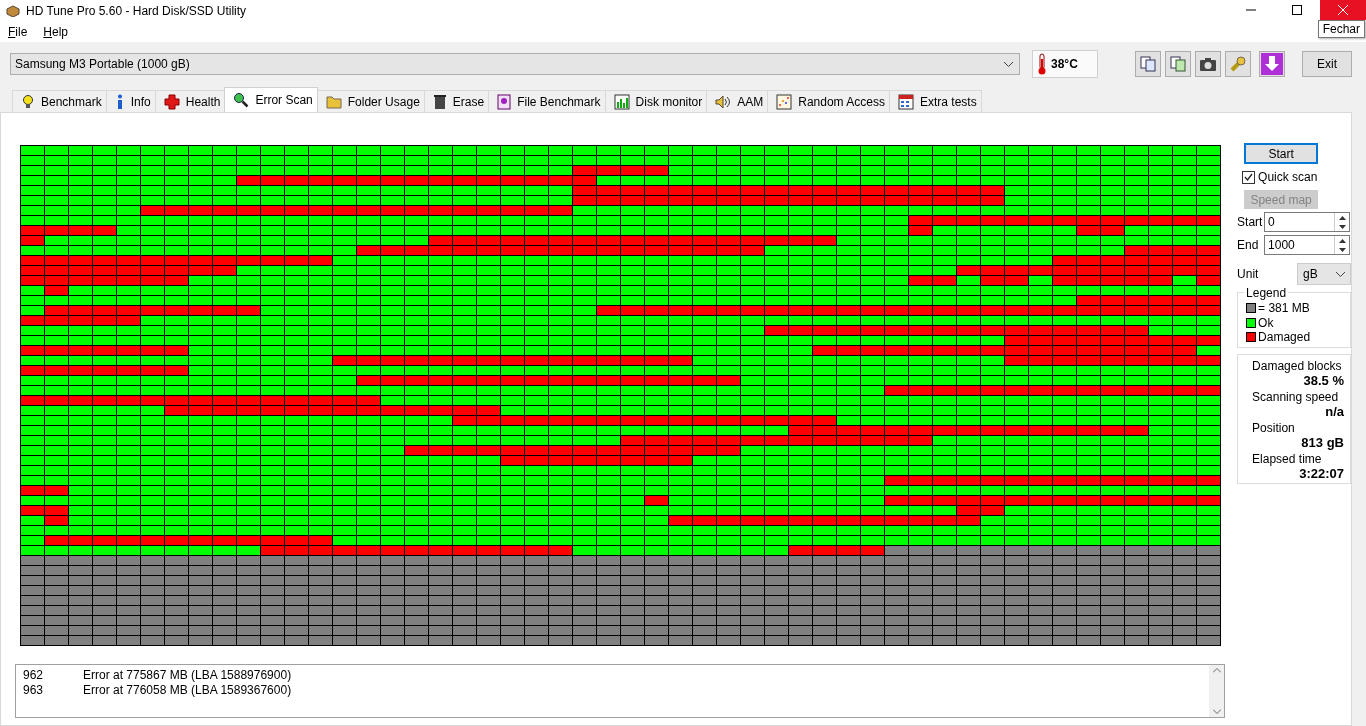 The image size is (1366, 726). I want to click on log-message: Error at 776058 MB (LBA 1589367600), so click(187, 689).